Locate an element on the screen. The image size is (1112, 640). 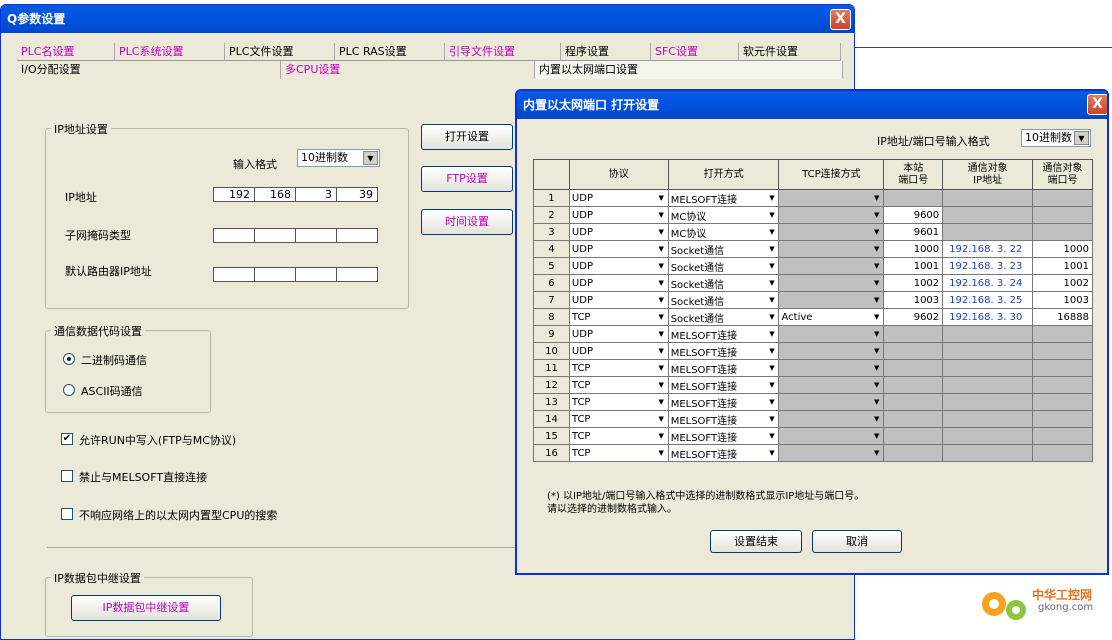
ip-octet-4: 39 is located at coordinates (357, 194).